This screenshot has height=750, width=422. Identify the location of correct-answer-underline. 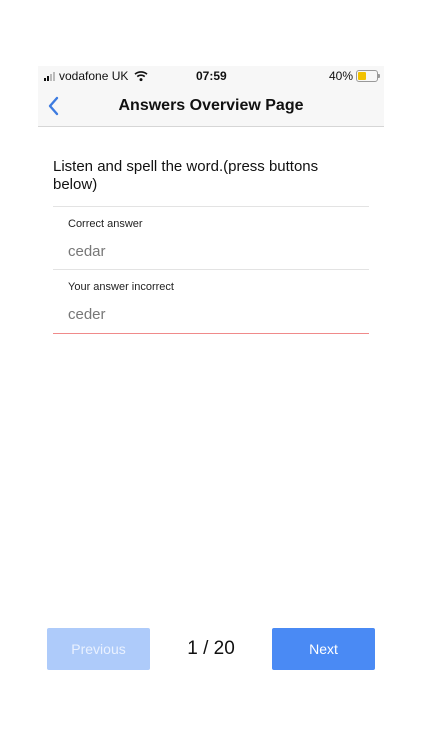
(211, 269).